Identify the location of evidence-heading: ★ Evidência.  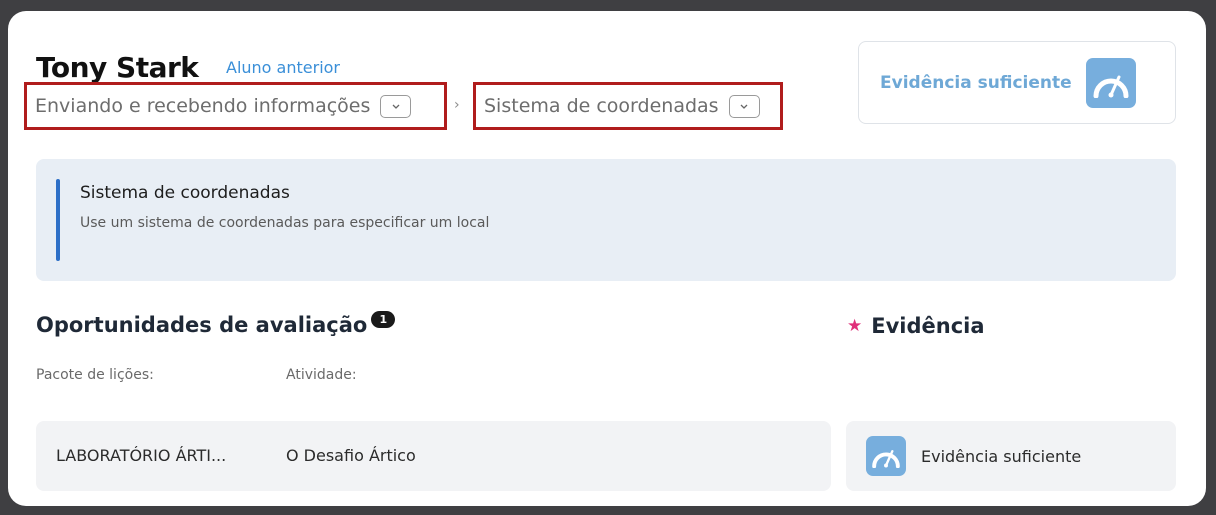
(916, 326).